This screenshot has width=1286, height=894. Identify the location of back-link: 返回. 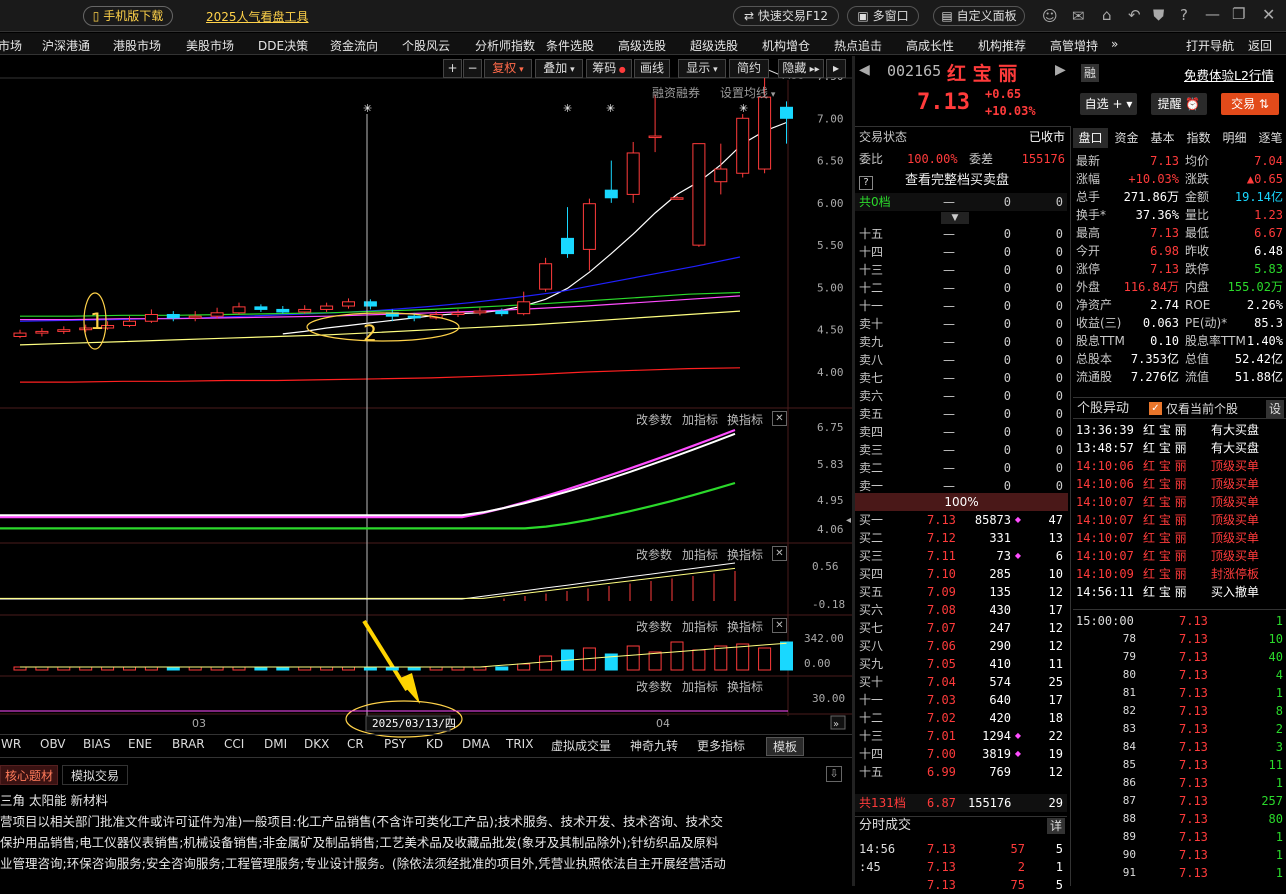
(1260, 45).